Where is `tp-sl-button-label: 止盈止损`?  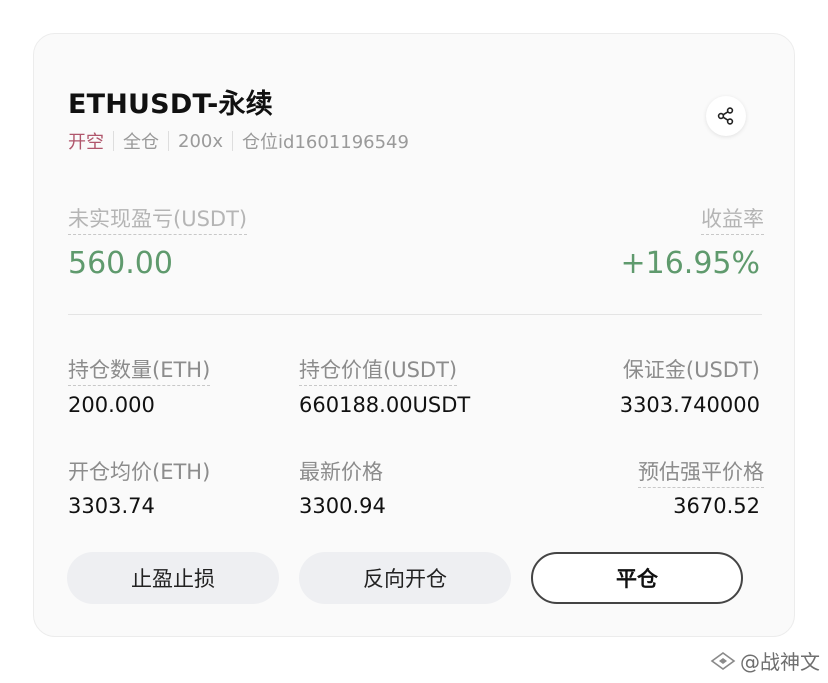
tp-sl-button-label: 止盈止损 is located at coordinates (173, 579).